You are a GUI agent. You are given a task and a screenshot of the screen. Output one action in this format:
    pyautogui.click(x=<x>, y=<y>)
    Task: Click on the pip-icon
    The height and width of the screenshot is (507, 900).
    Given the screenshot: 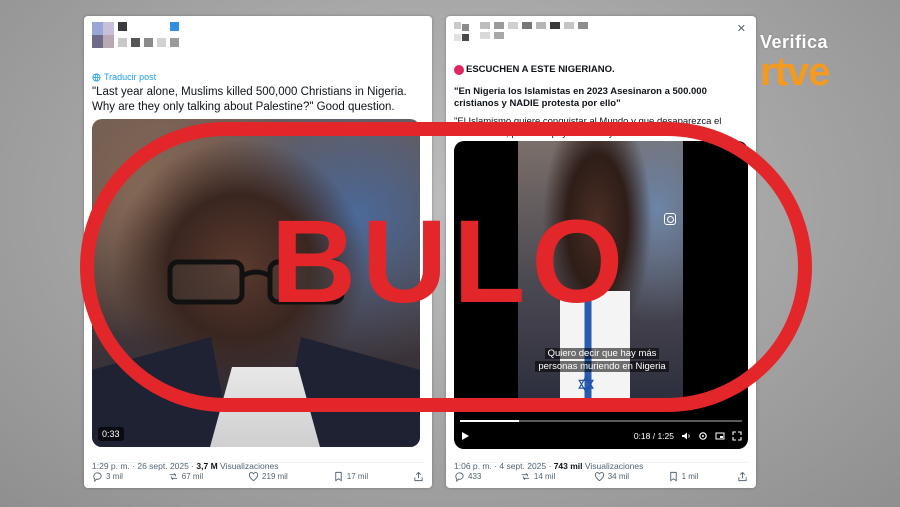 What is the action you would take?
    pyautogui.click(x=720, y=436)
    